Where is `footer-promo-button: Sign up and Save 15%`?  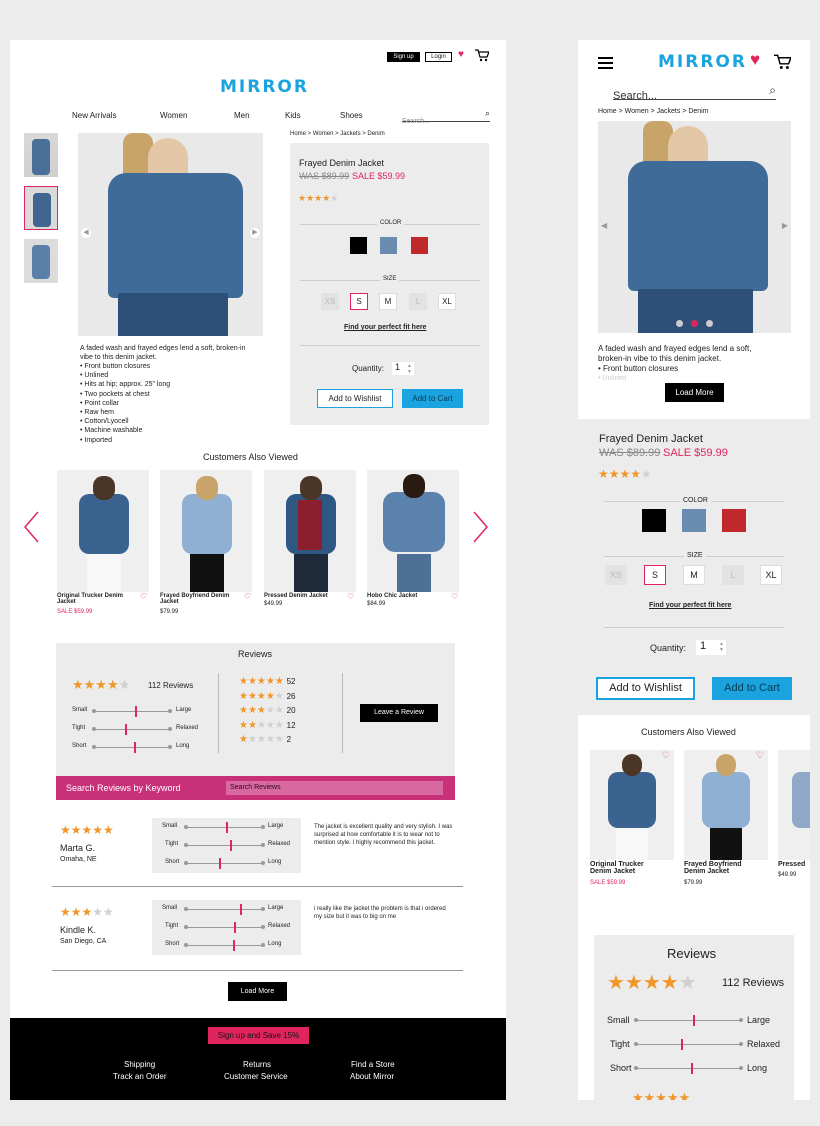
footer-promo-button: Sign up and Save 15% is located at coordinates (258, 1035).